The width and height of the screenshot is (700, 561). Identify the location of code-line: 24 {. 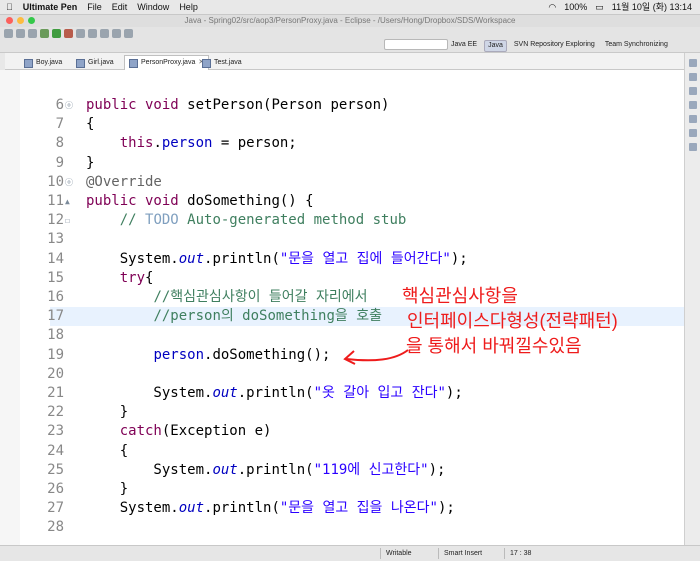
(352, 451).